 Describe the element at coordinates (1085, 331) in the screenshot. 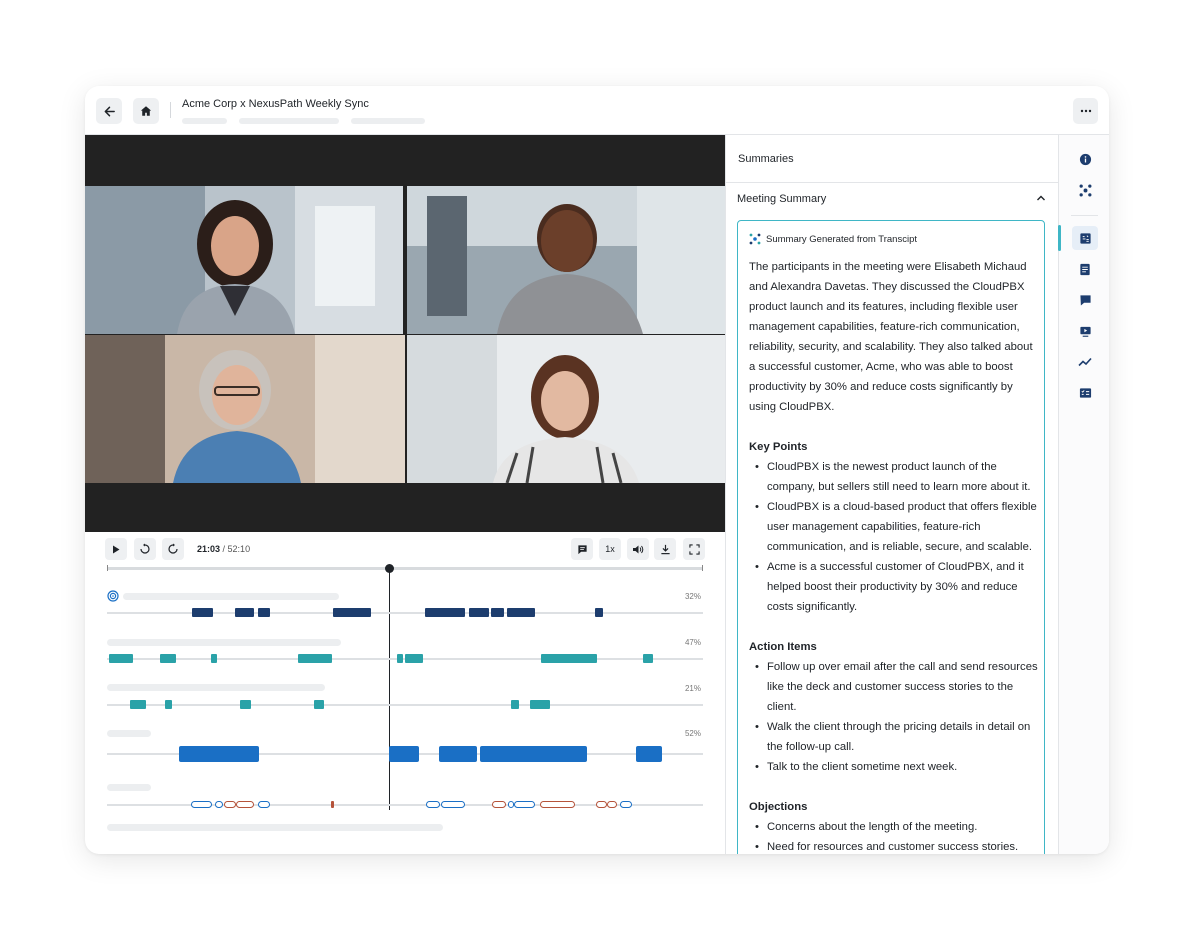

I see `video-tab-button` at that location.